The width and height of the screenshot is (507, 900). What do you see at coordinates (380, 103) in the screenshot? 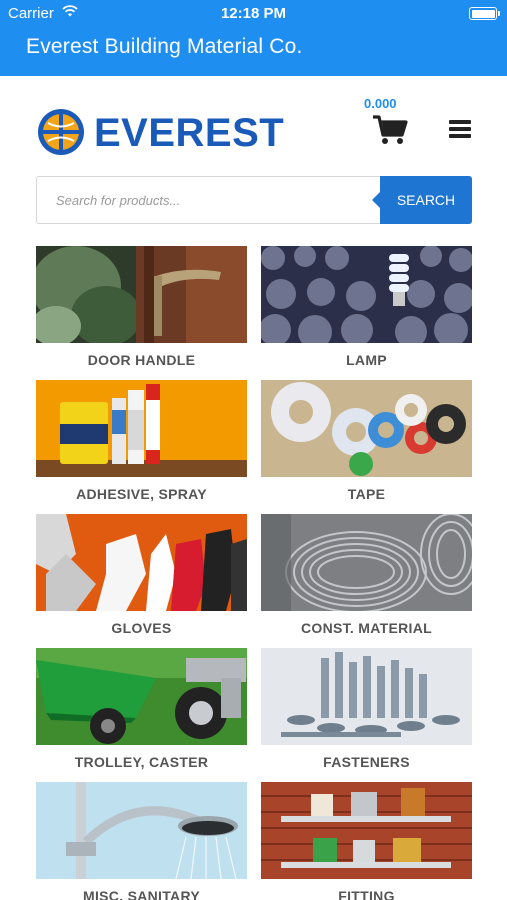
I see `cart-total: 0.000` at bounding box center [380, 103].